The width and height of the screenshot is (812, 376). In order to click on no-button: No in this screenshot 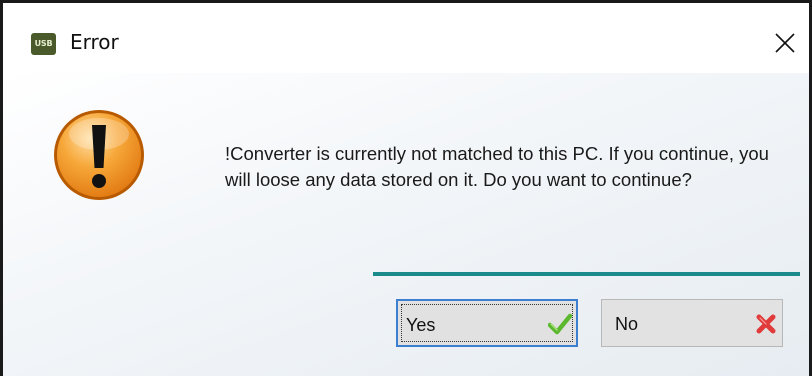, I will do `click(692, 323)`.